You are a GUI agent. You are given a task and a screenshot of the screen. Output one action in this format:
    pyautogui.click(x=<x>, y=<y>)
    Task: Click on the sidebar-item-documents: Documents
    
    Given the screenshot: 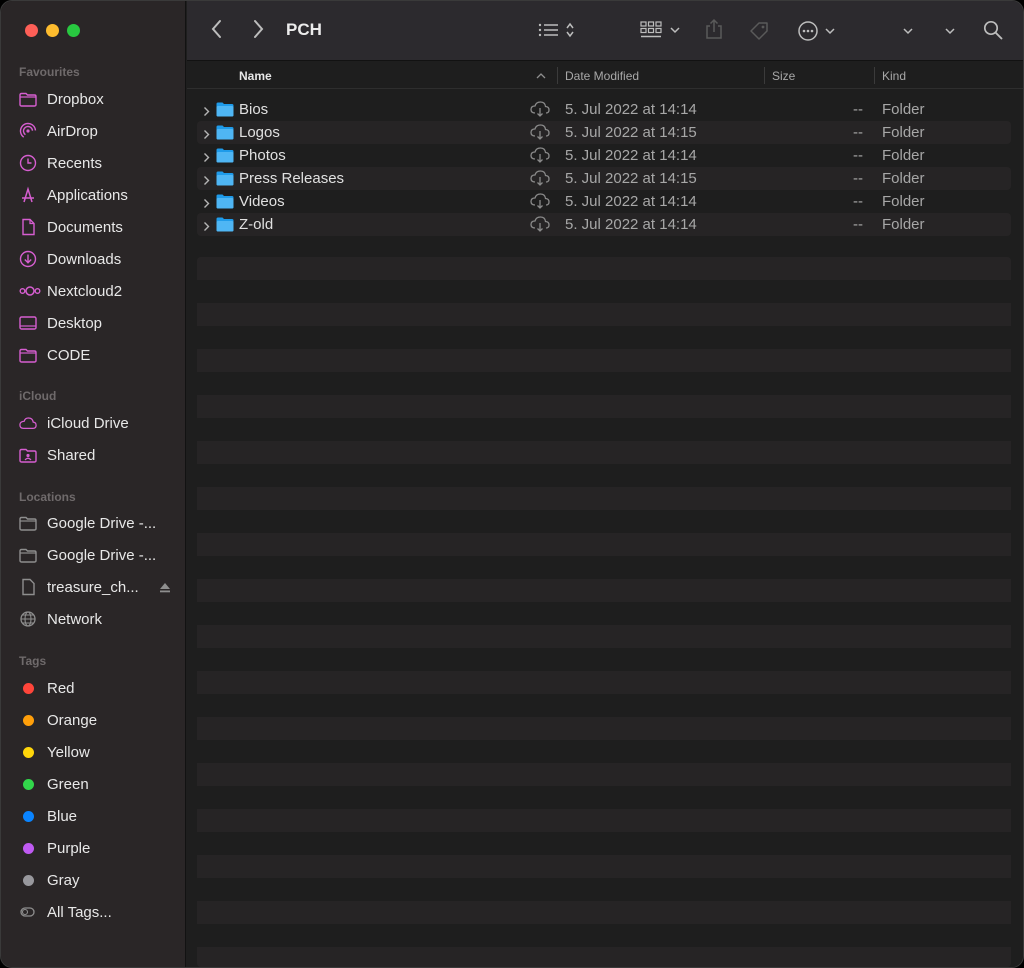 What is the action you would take?
    pyautogui.click(x=99, y=227)
    